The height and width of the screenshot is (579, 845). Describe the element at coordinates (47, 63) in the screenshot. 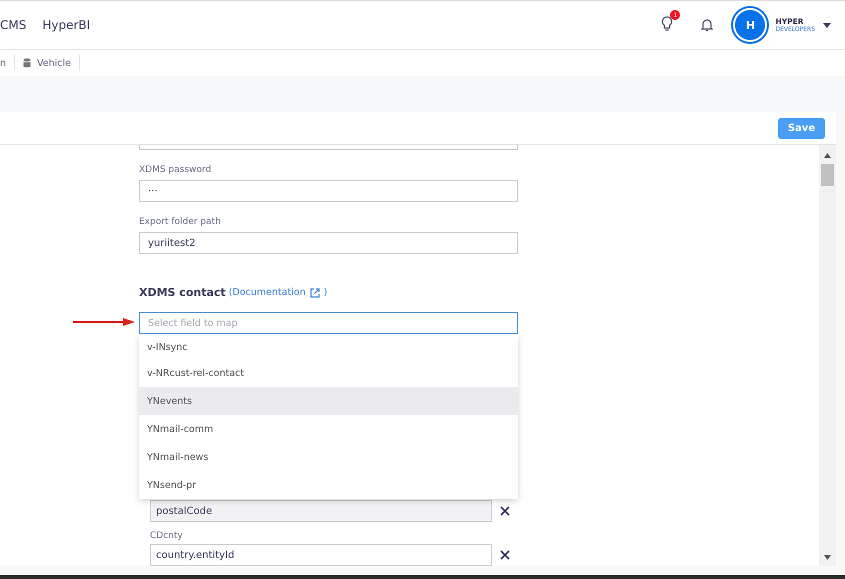

I see `tab: Vehicle` at that location.